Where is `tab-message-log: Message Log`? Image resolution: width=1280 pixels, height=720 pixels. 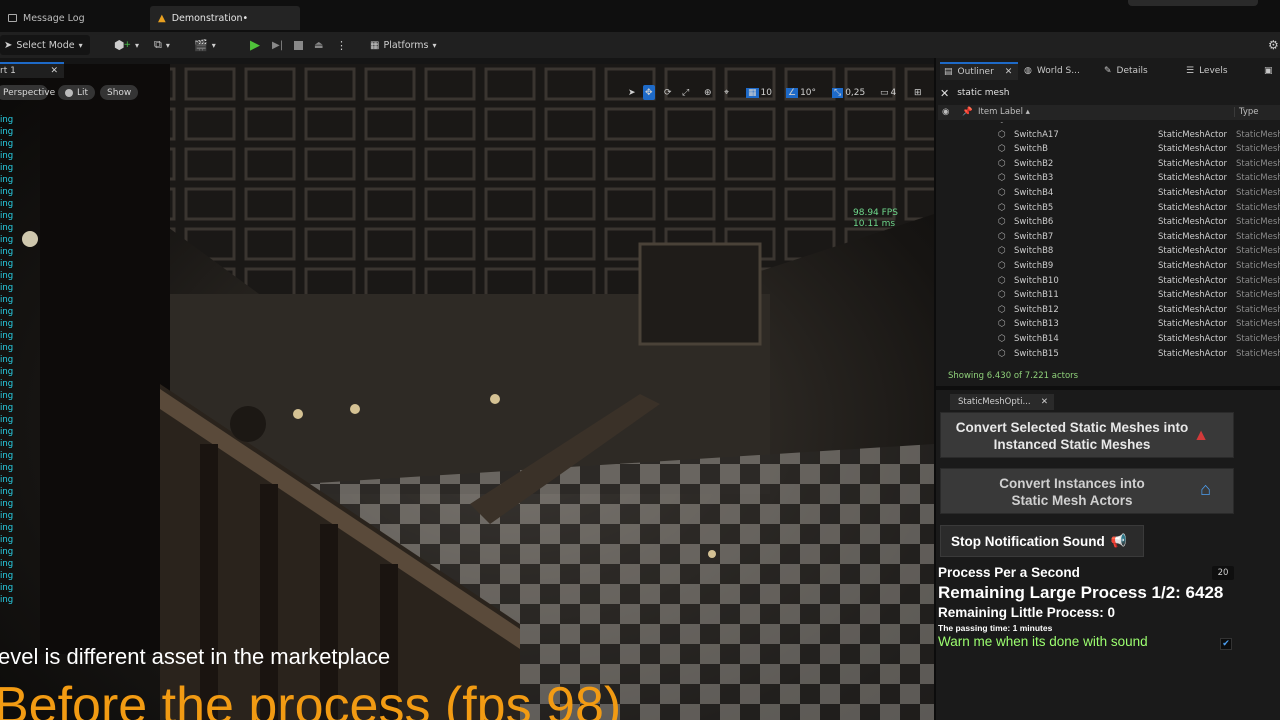 tab-message-log: Message Log is located at coordinates (74, 18).